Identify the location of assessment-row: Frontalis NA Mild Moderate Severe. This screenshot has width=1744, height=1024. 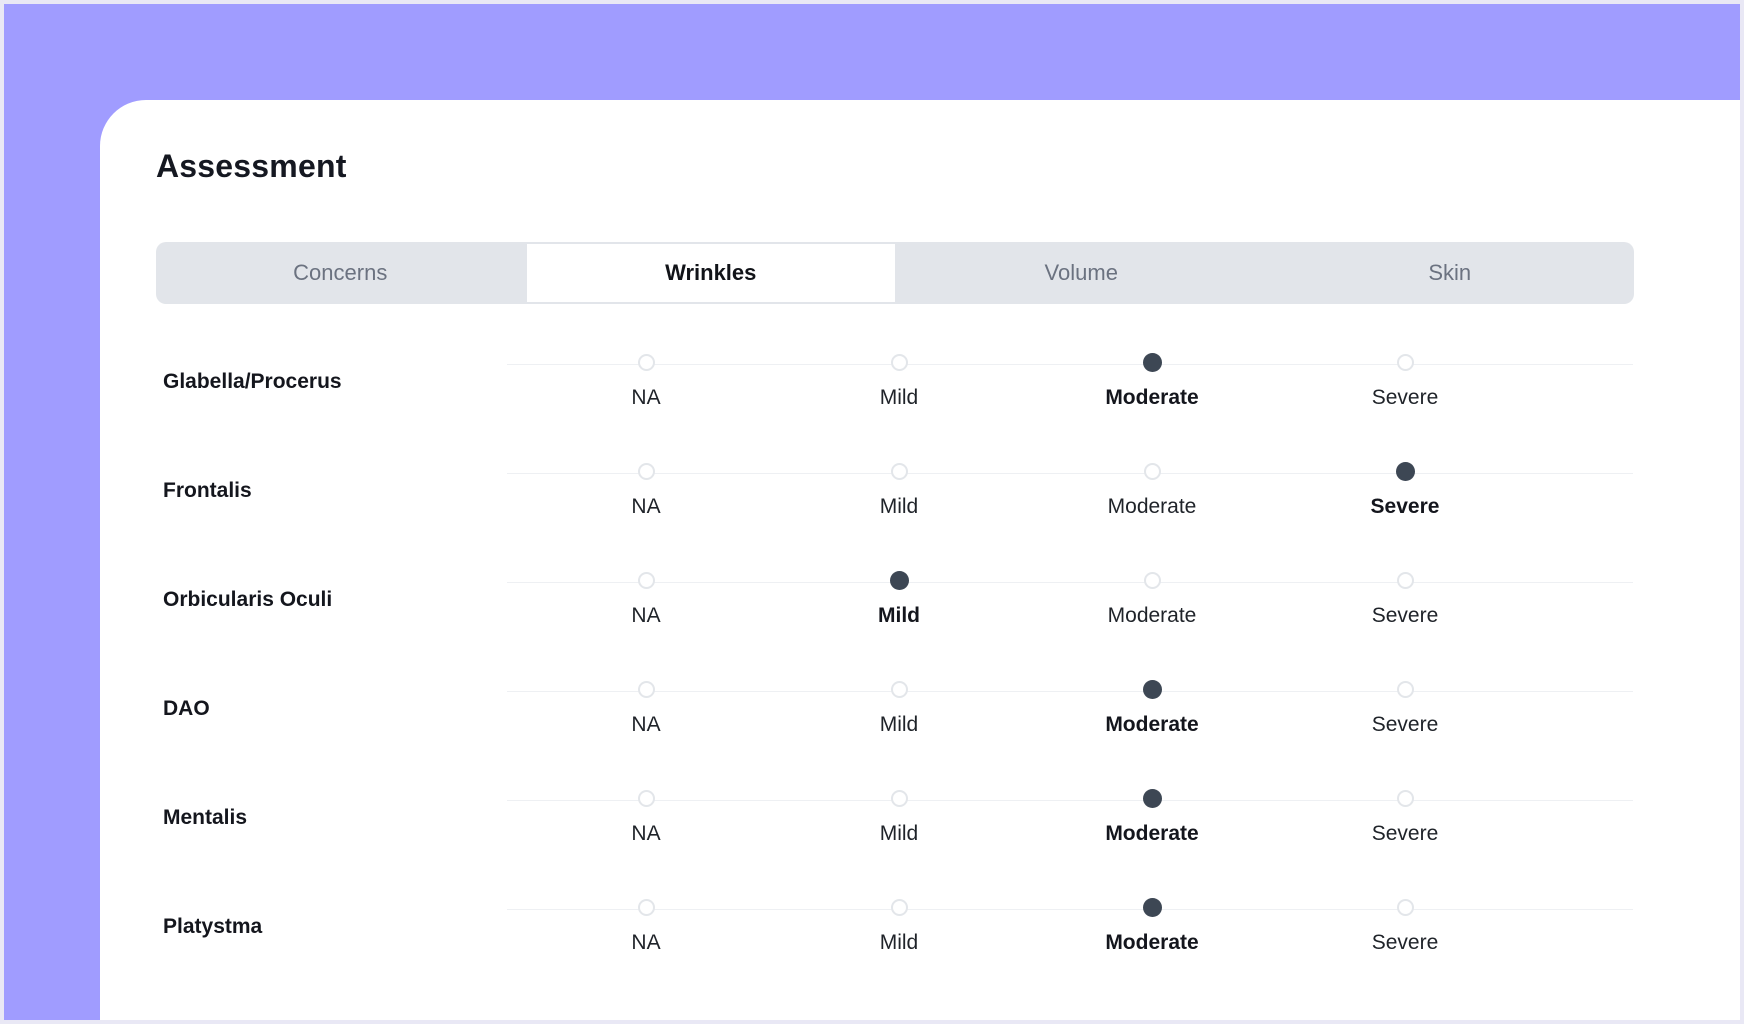
(920, 475).